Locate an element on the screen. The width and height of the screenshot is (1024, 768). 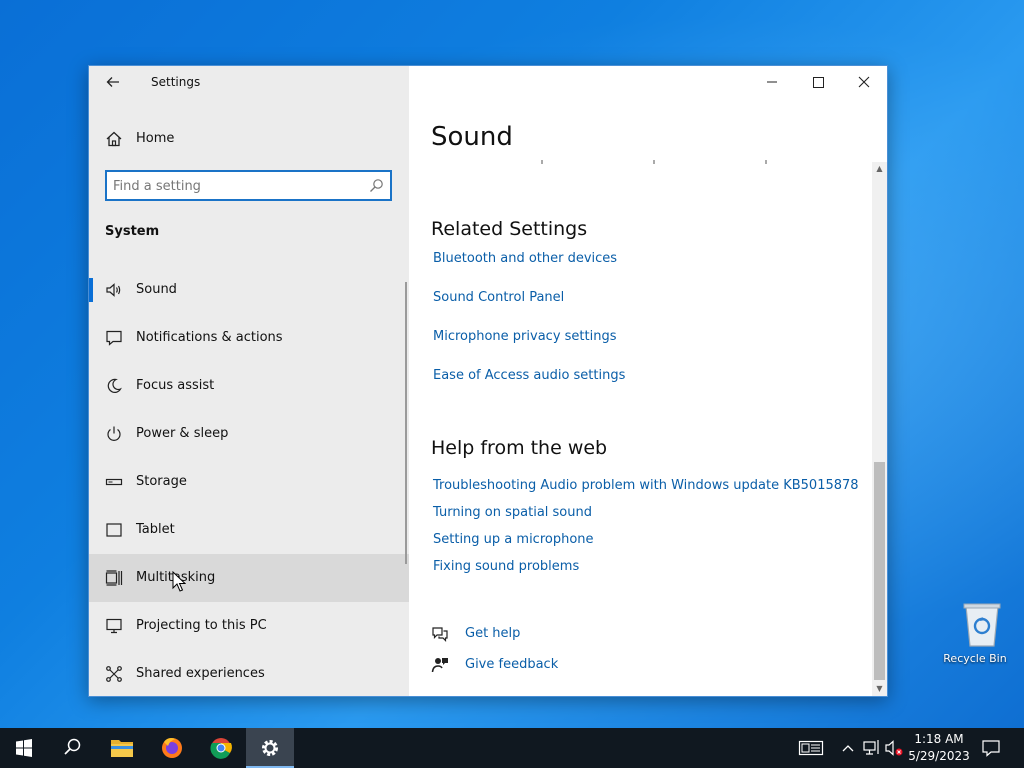
sidebar-item-label: Focus assist is located at coordinates (175, 385).